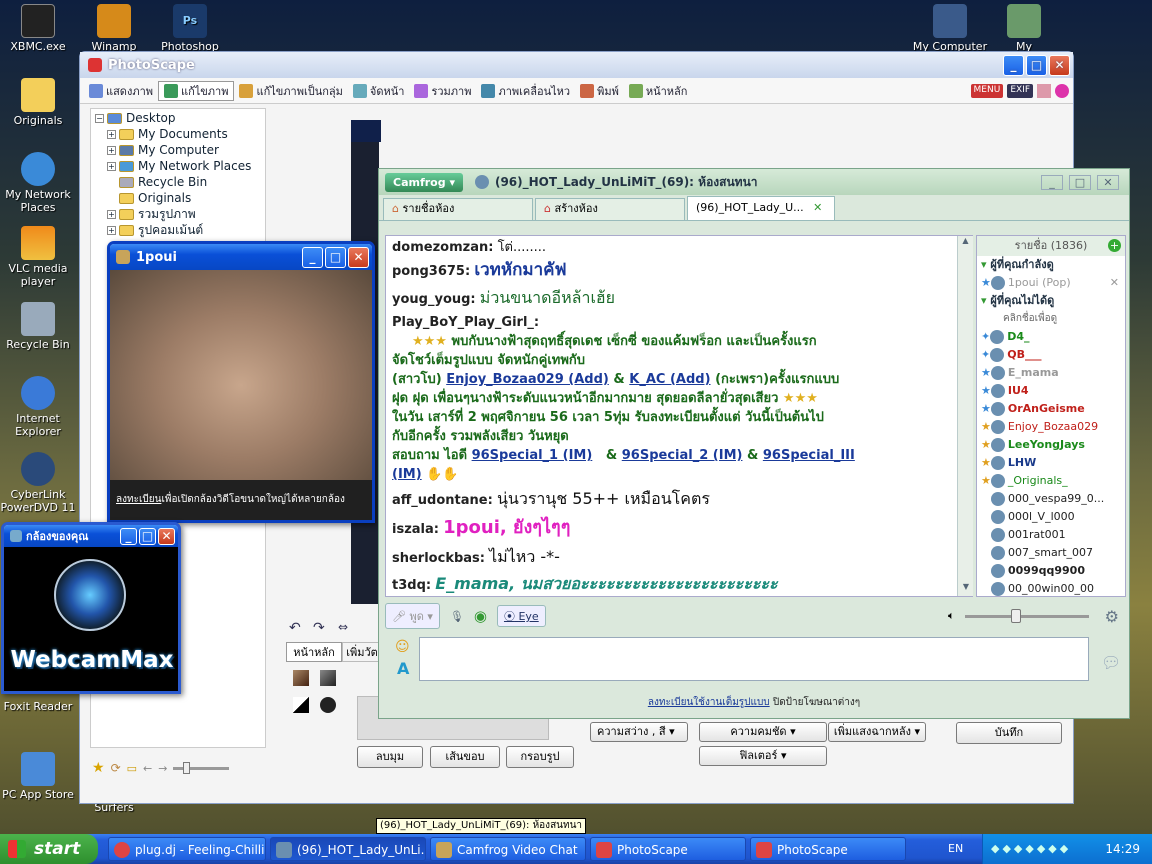 Image resolution: width=1152 pixels, height=864 pixels. Describe the element at coordinates (877, 732) in the screenshot. I see `backlight-dropdown: เพิ่มแสงฉากหลัง ▾` at that location.